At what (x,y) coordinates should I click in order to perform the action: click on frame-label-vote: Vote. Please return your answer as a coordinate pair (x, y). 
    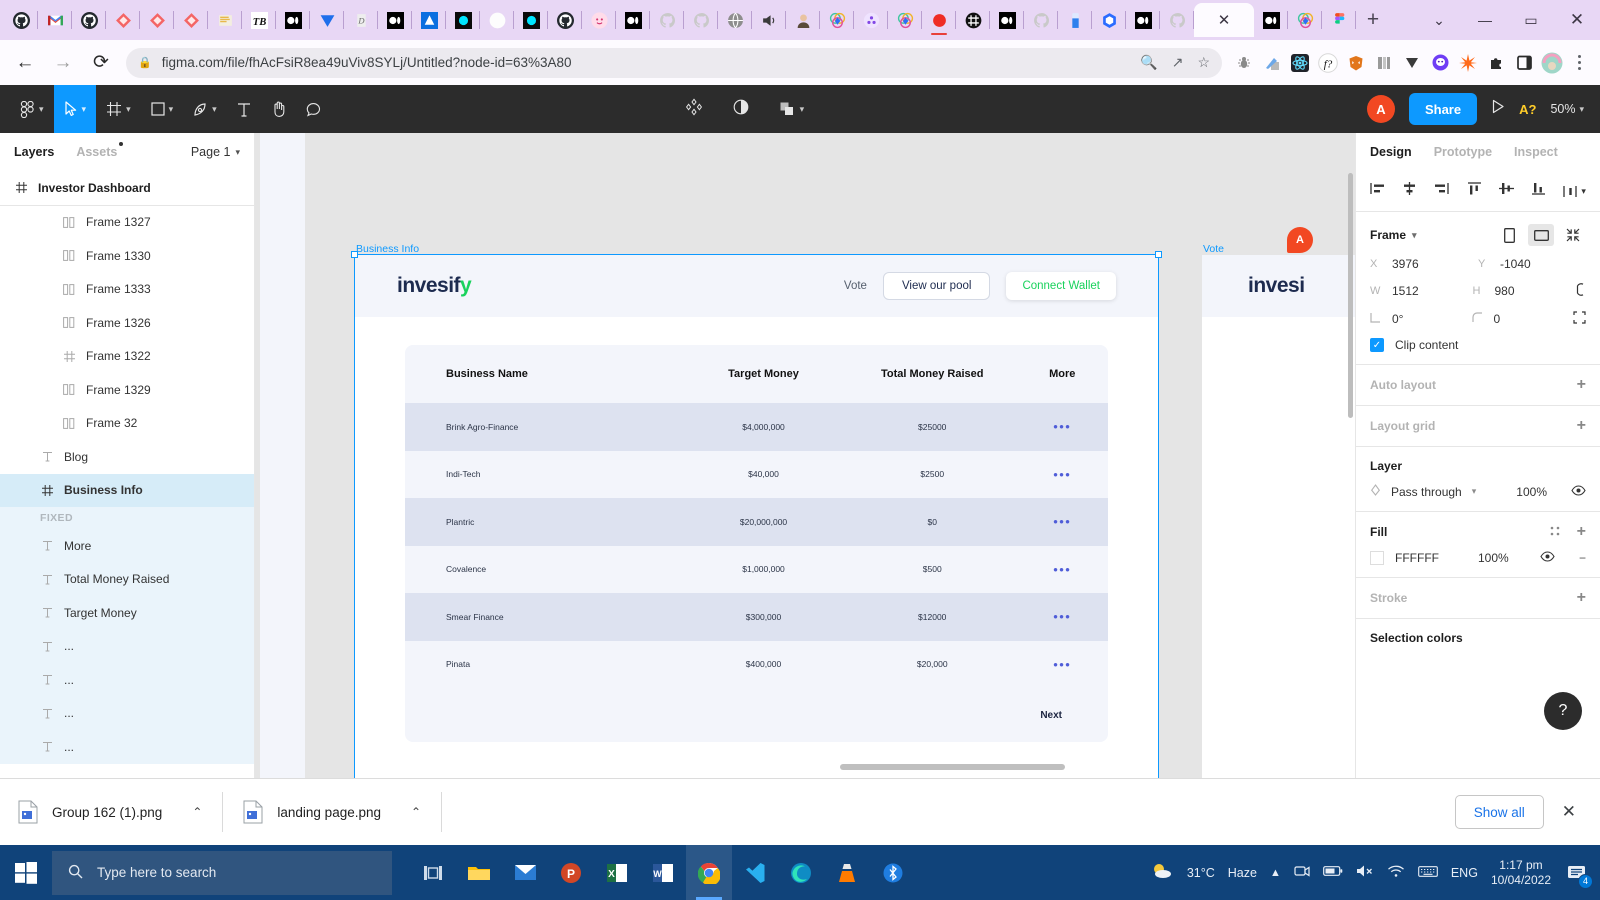
    Looking at the image, I should click on (1213, 249).